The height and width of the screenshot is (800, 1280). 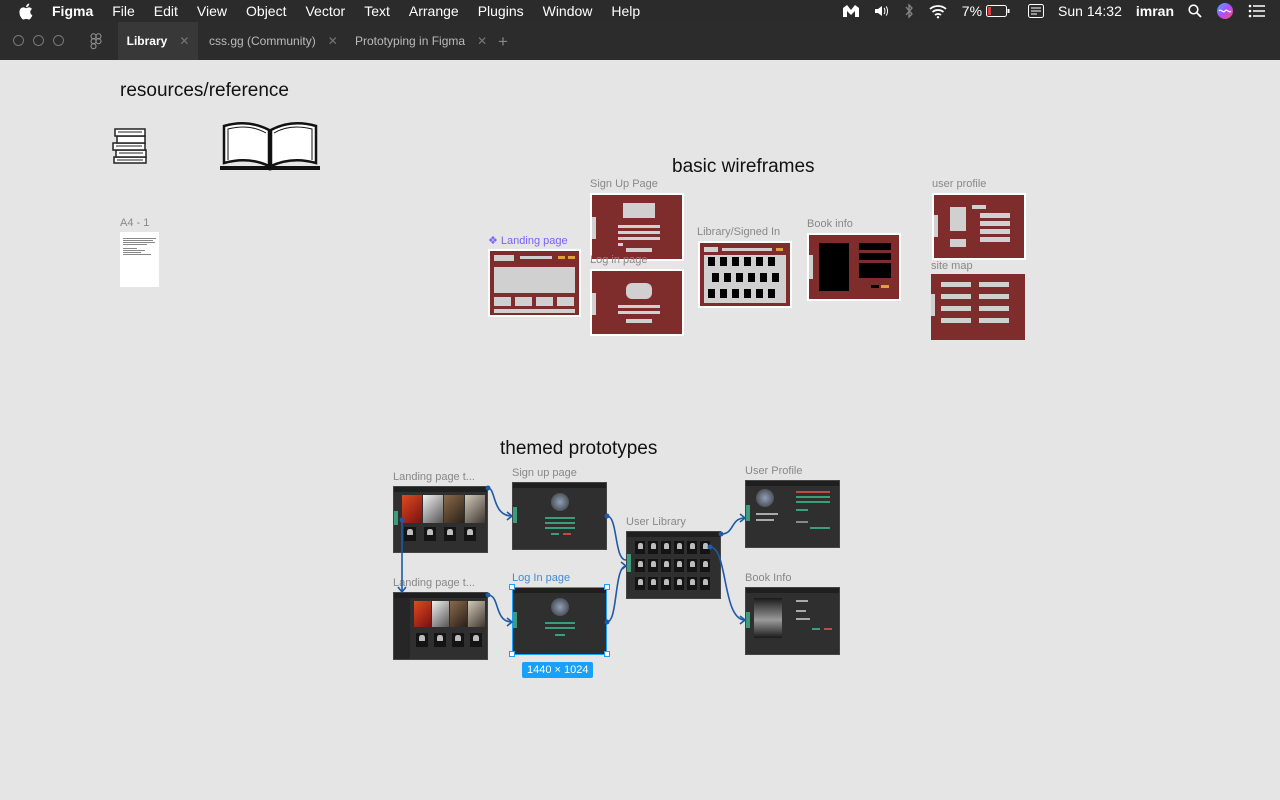 What do you see at coordinates (434, 11) in the screenshot?
I see `menu-arrange: Arrange` at bounding box center [434, 11].